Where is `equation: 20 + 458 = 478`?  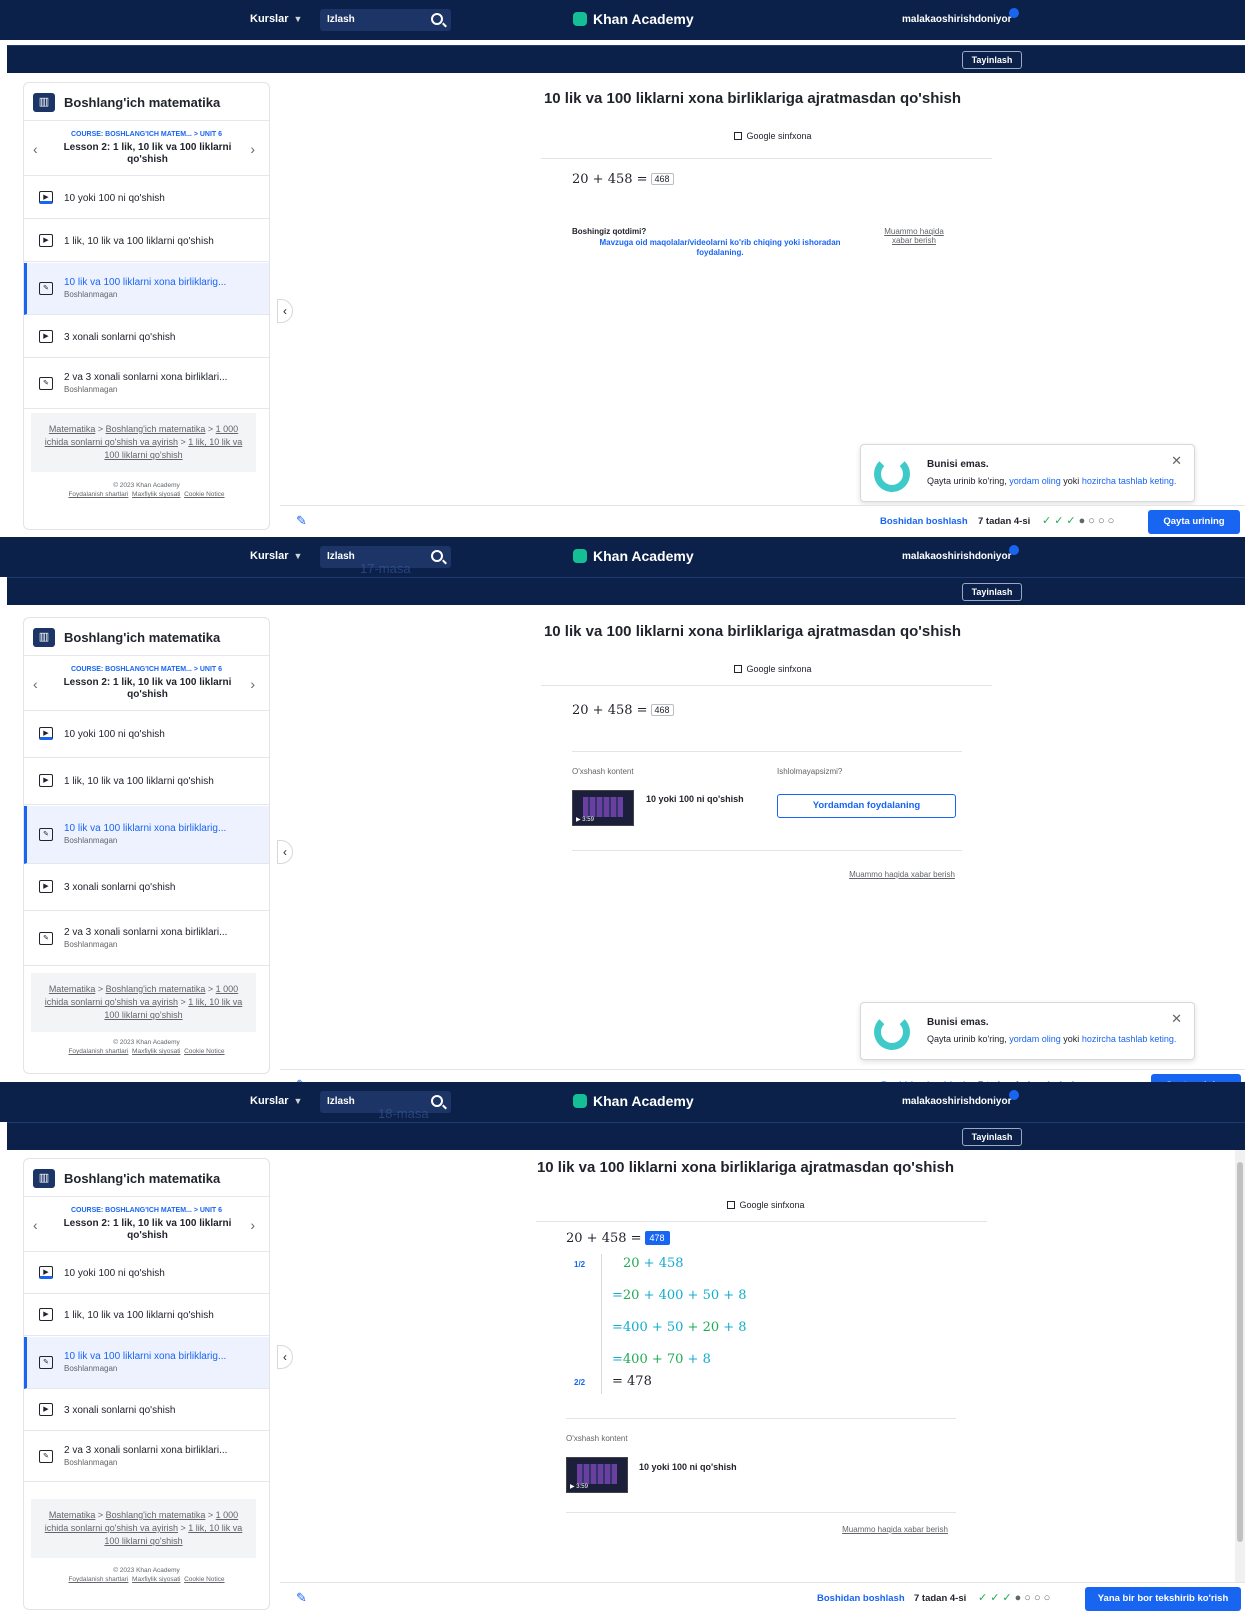 equation: 20 + 458 = 478 is located at coordinates (618, 1238).